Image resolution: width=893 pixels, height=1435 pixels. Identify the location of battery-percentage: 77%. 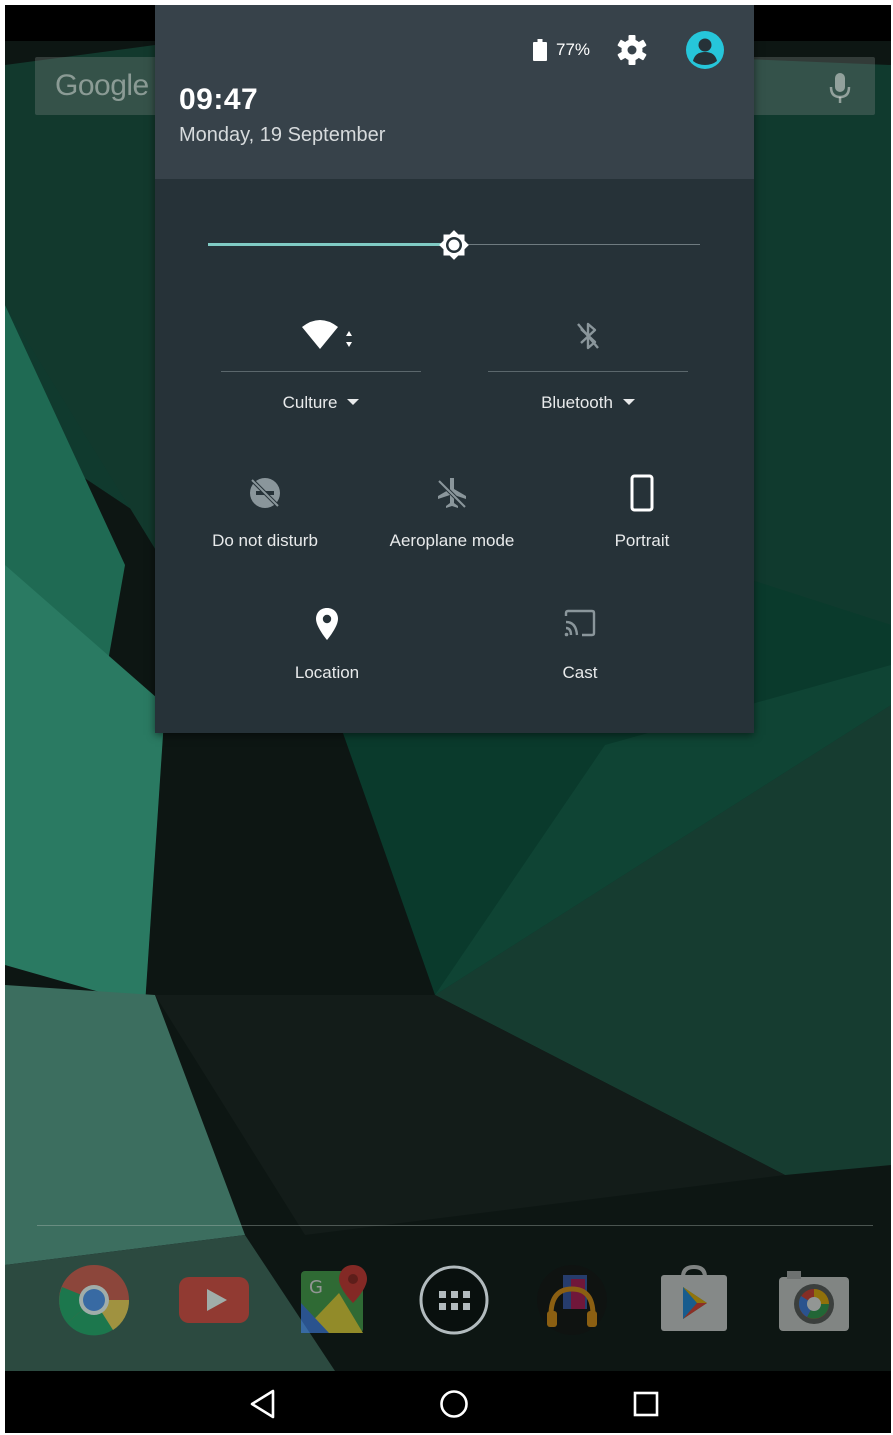
(573, 49).